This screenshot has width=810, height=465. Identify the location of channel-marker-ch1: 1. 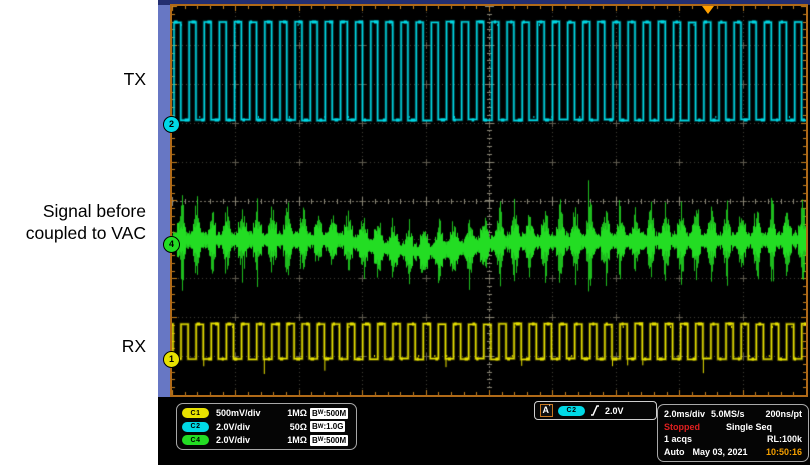
(171, 359).